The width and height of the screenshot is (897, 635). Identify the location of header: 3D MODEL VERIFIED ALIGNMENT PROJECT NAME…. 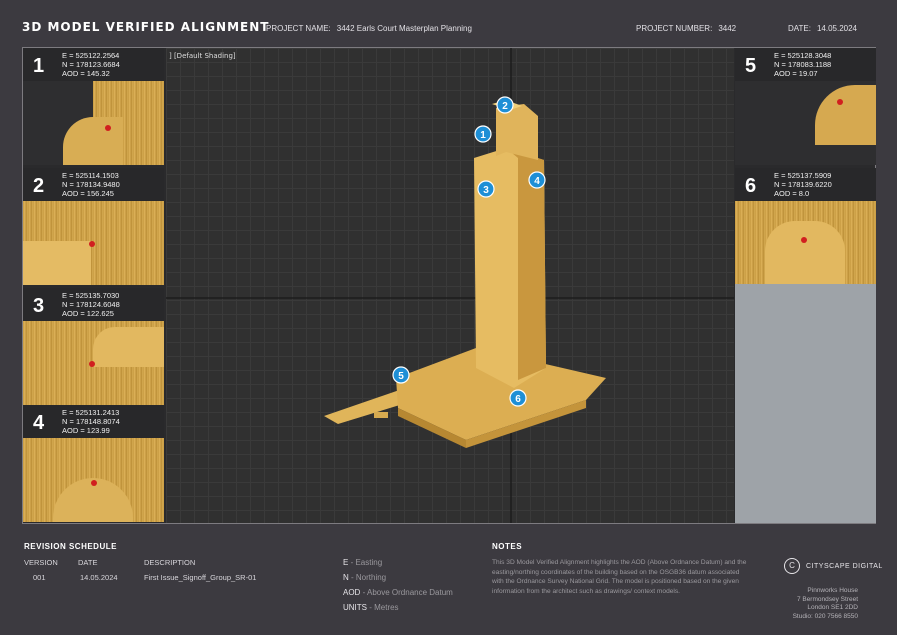
(448, 23).